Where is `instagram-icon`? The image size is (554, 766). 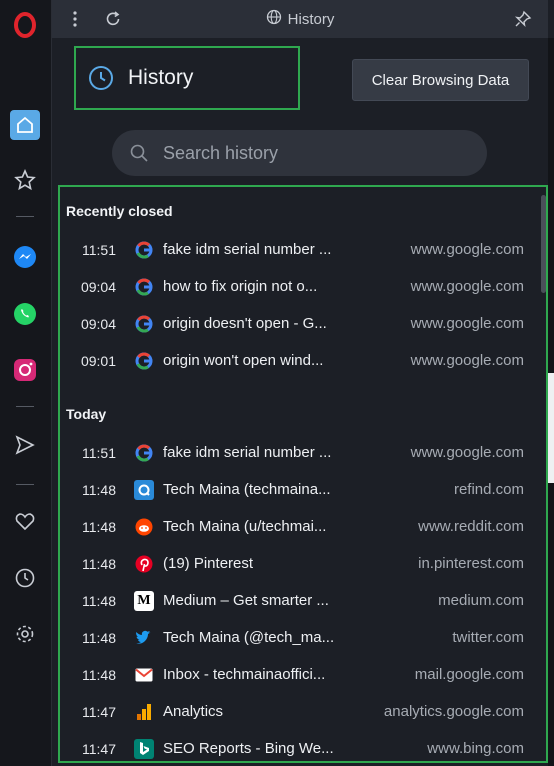
instagram-icon is located at coordinates (25, 370).